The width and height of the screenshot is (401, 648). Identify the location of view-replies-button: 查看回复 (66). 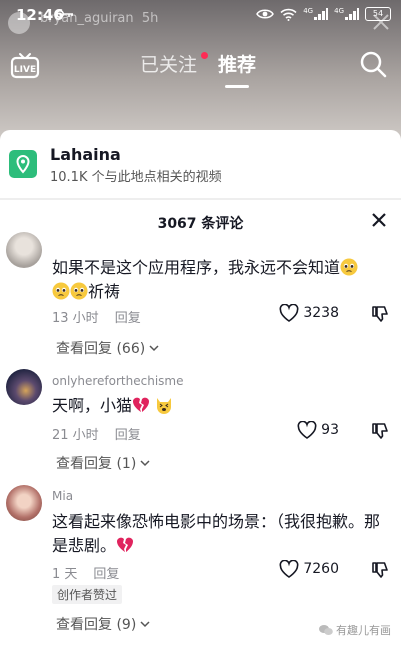
(107, 348).